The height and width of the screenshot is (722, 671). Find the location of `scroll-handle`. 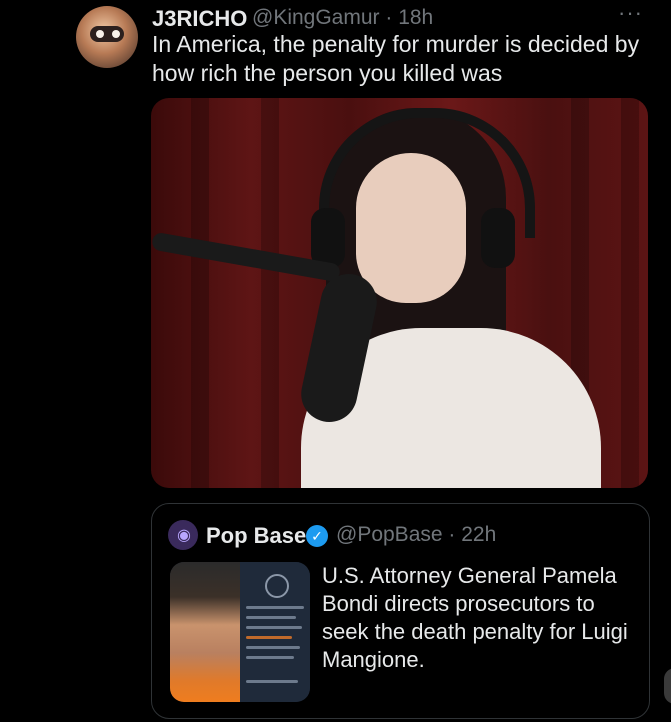

scroll-handle is located at coordinates (667, 686).